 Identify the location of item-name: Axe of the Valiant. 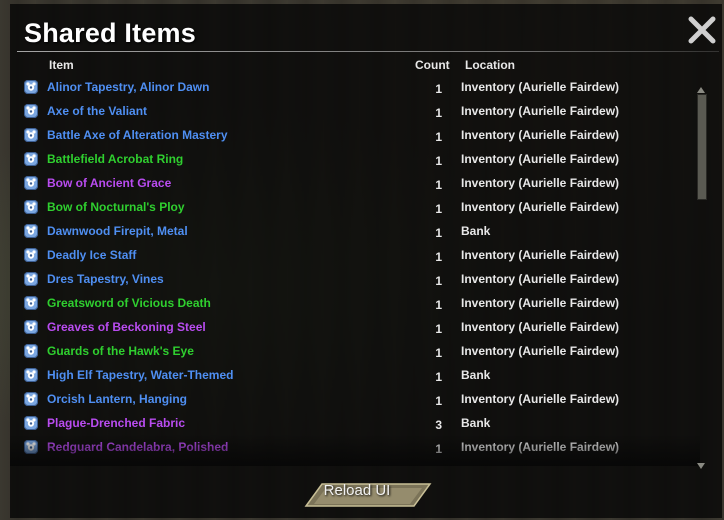
(97, 111).